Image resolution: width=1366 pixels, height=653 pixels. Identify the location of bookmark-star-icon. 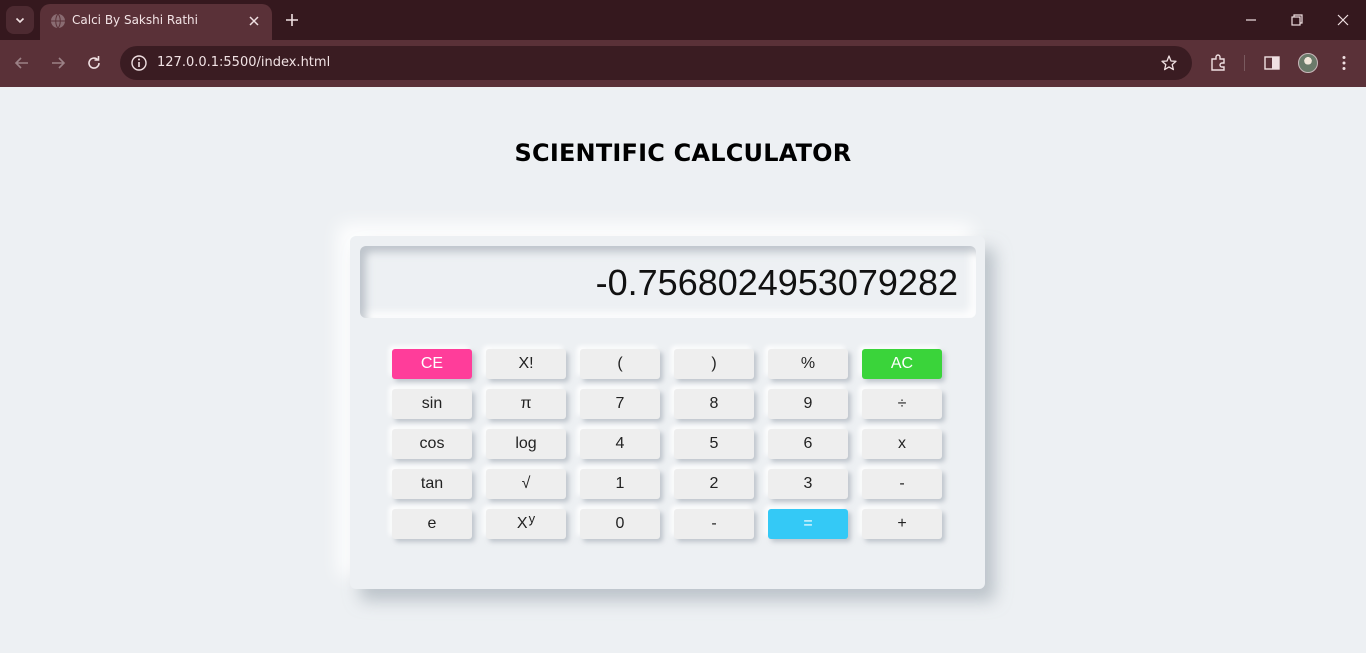
(1169, 63).